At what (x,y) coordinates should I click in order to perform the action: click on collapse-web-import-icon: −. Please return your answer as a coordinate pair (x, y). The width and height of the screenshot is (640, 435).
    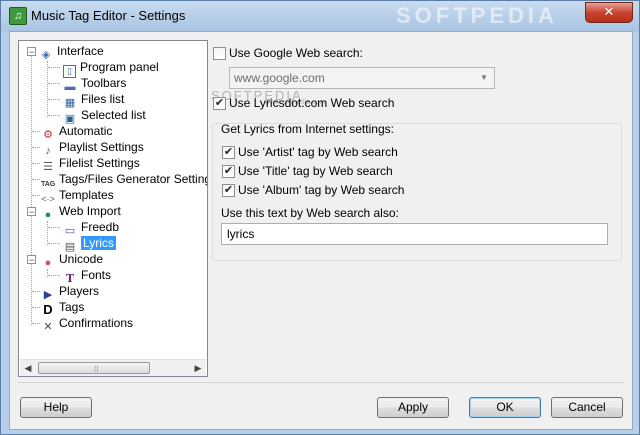
    Looking at the image, I should click on (31, 212).